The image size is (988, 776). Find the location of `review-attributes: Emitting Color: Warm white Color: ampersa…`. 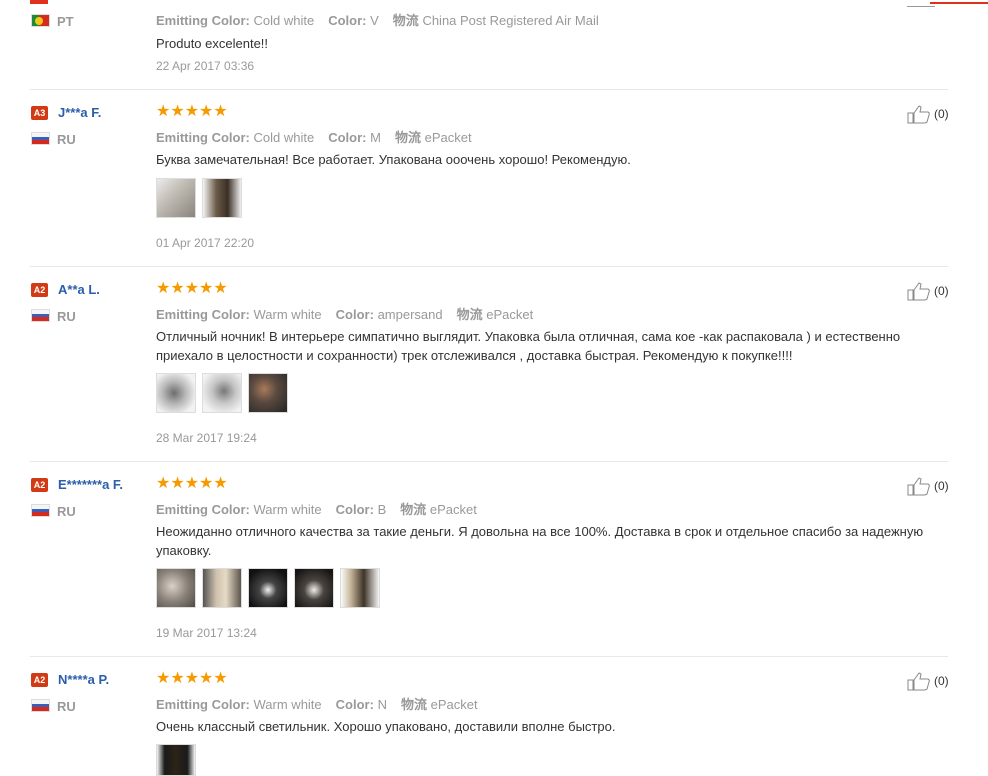

review-attributes: Emitting Color: Warm white Color: ampersa… is located at coordinates (345, 314).